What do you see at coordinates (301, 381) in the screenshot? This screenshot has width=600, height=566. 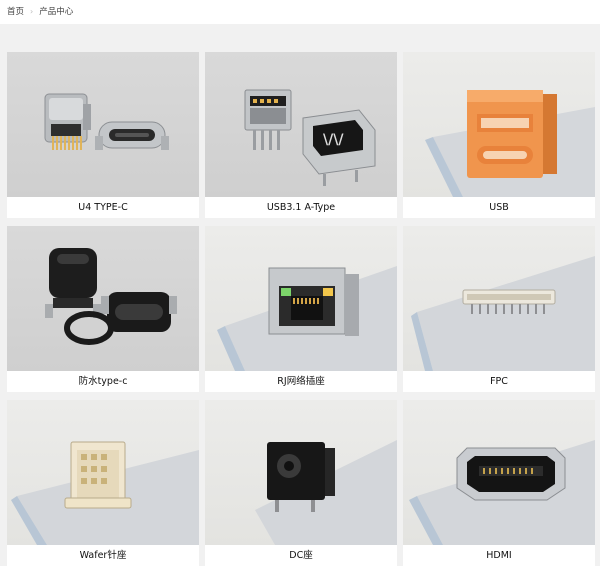 I see `product-label: RJ网络插座` at bounding box center [301, 381].